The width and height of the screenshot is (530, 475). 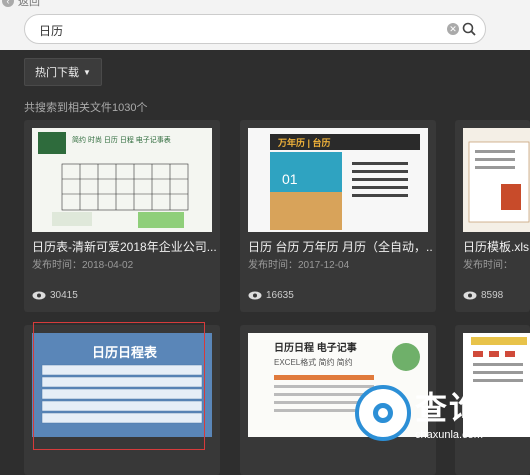 What do you see at coordinates (290, 179) in the screenshot?
I see `thumb-logo: 01` at bounding box center [290, 179].